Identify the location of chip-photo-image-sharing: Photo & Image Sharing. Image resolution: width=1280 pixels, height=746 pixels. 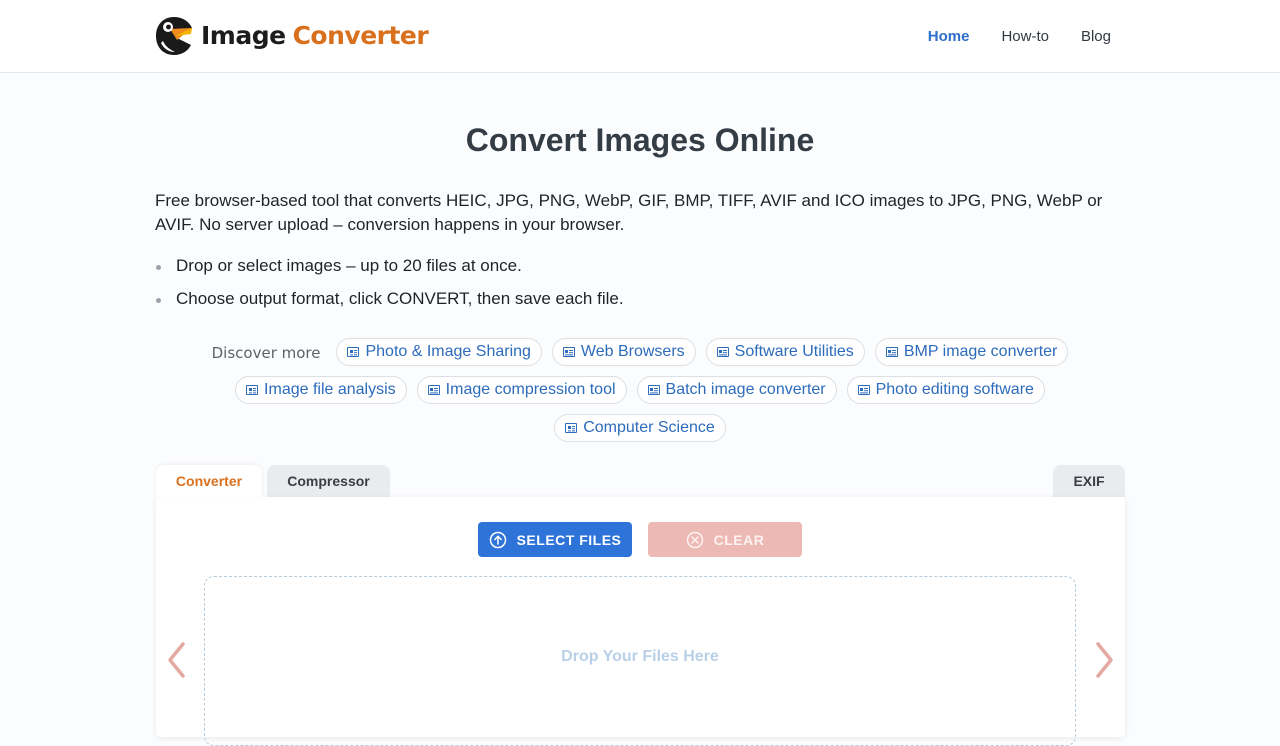
(439, 352).